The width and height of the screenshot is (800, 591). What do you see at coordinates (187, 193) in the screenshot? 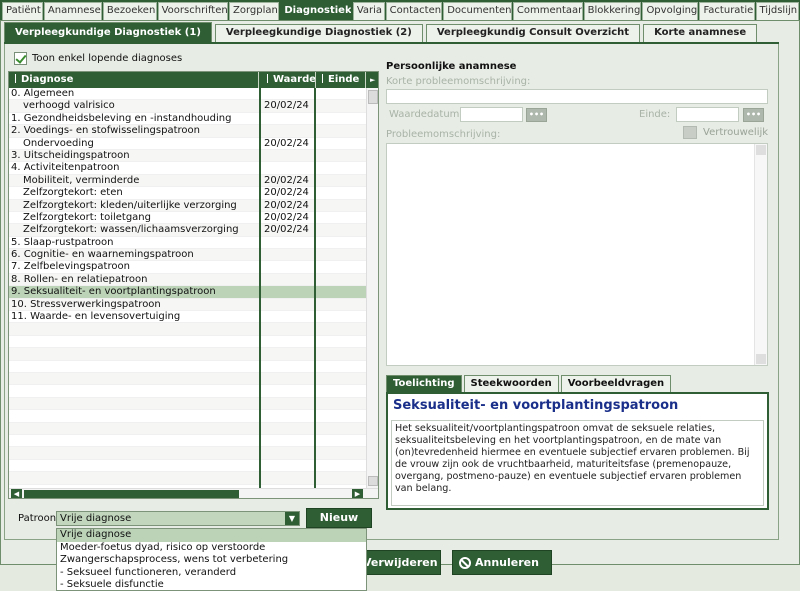
I see `table-row: Zelfzorgtekort: eten 20/02/24` at bounding box center [187, 193].